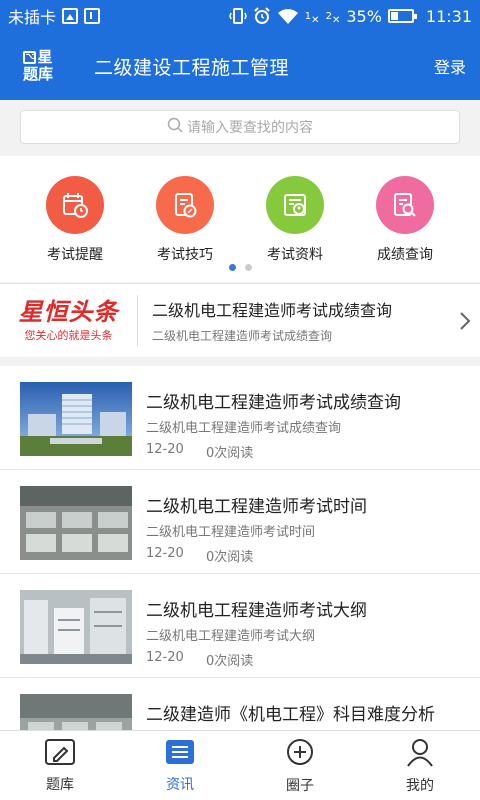 This screenshot has width=480, height=800. What do you see at coordinates (180, 754) in the screenshot?
I see `news-icon` at bounding box center [180, 754].